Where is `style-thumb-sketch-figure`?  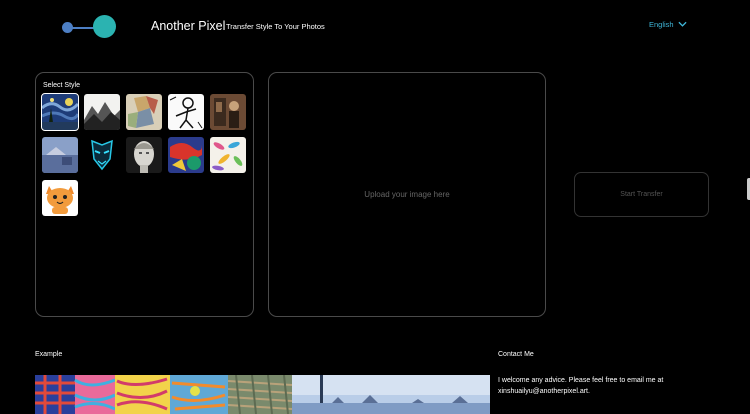 style-thumb-sketch-figure is located at coordinates (186, 112).